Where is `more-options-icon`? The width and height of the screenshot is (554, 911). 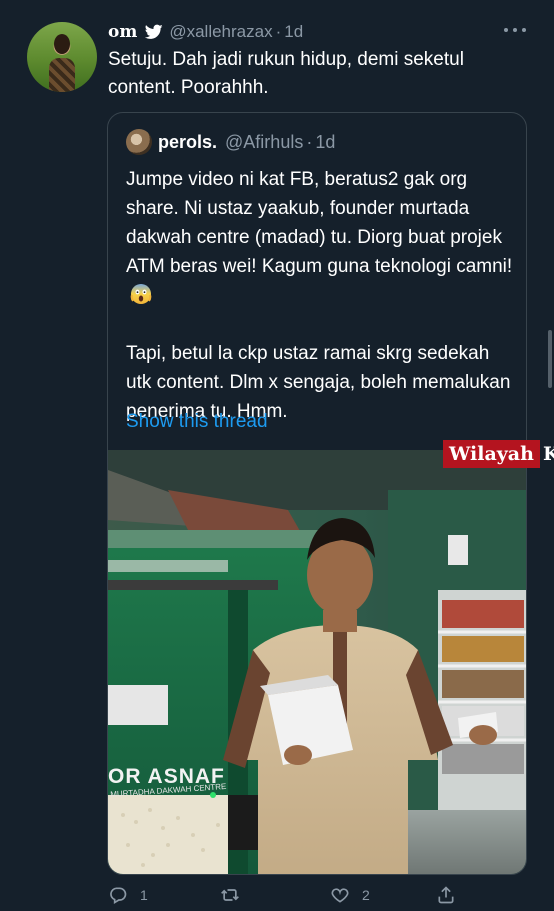 more-options-icon is located at coordinates (515, 30).